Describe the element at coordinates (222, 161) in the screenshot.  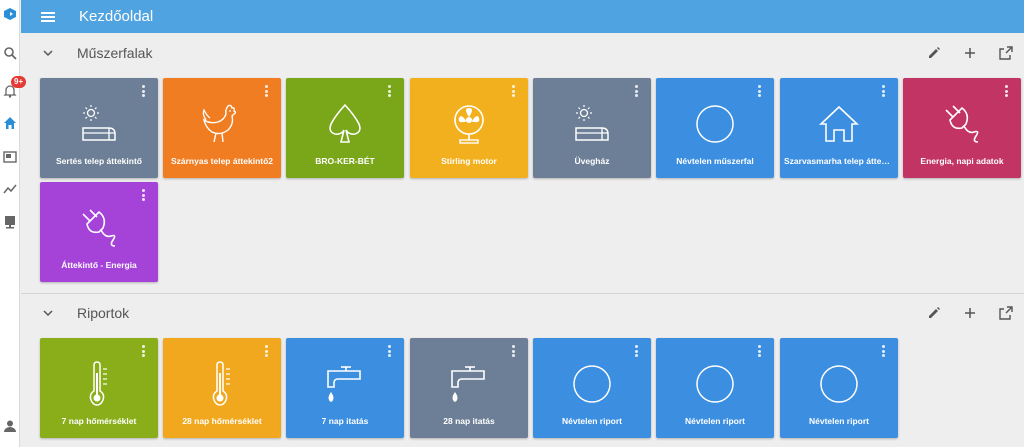
I see `tile-label: Szárnyas telep áttekintő2` at that location.